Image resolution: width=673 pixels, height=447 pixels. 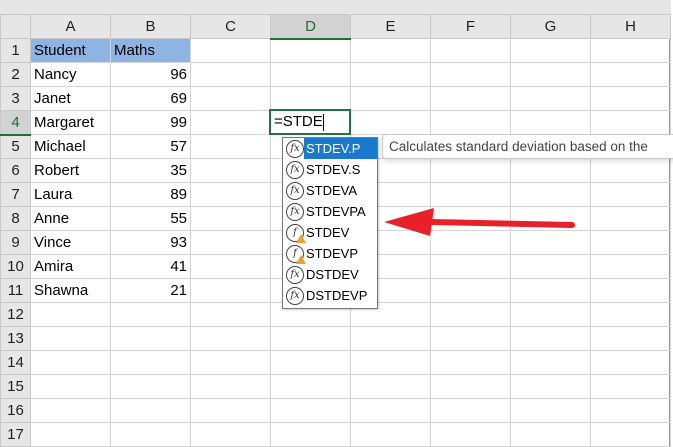 I want to click on cell-F6, so click(x=470, y=170).